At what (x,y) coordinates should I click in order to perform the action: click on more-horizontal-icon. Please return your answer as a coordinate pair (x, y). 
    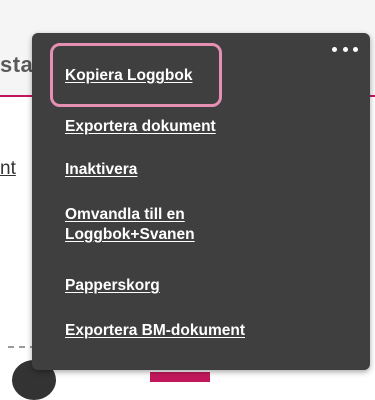
    Looking at the image, I should click on (345, 49).